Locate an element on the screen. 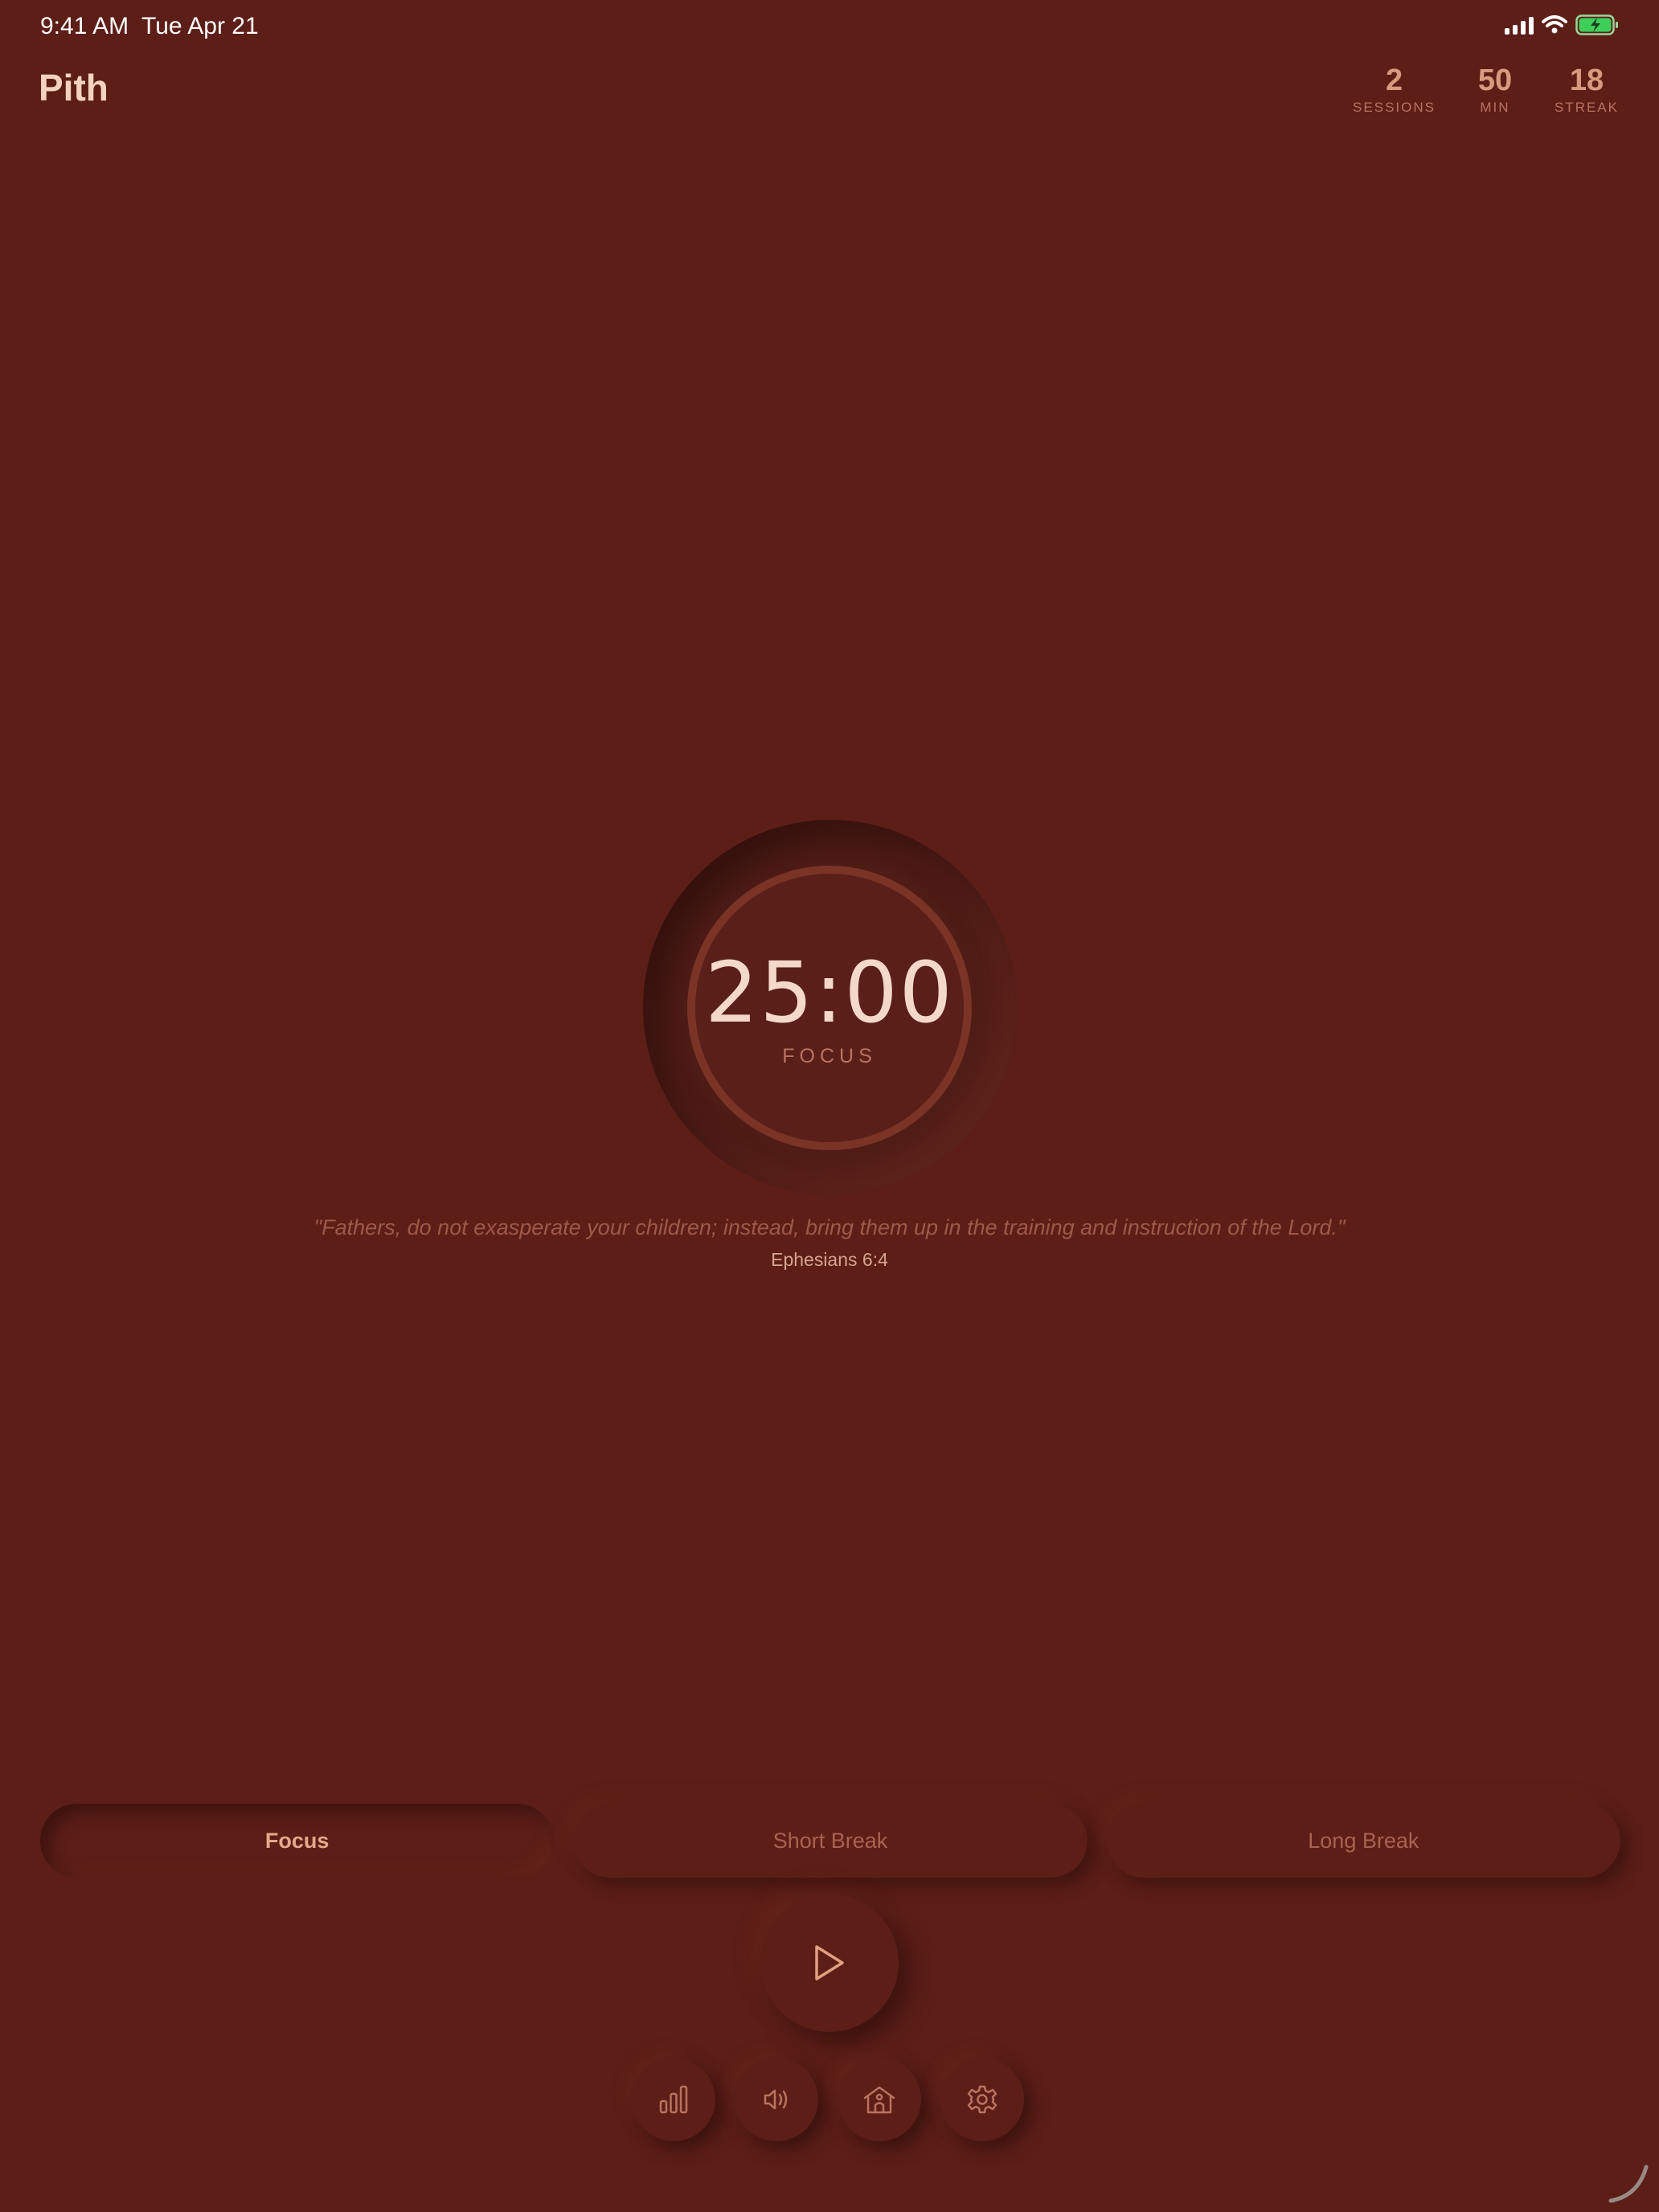  stats-summary: 2 SESSIONS 50 MIN 18 STREAK is located at coordinates (1486, 90).